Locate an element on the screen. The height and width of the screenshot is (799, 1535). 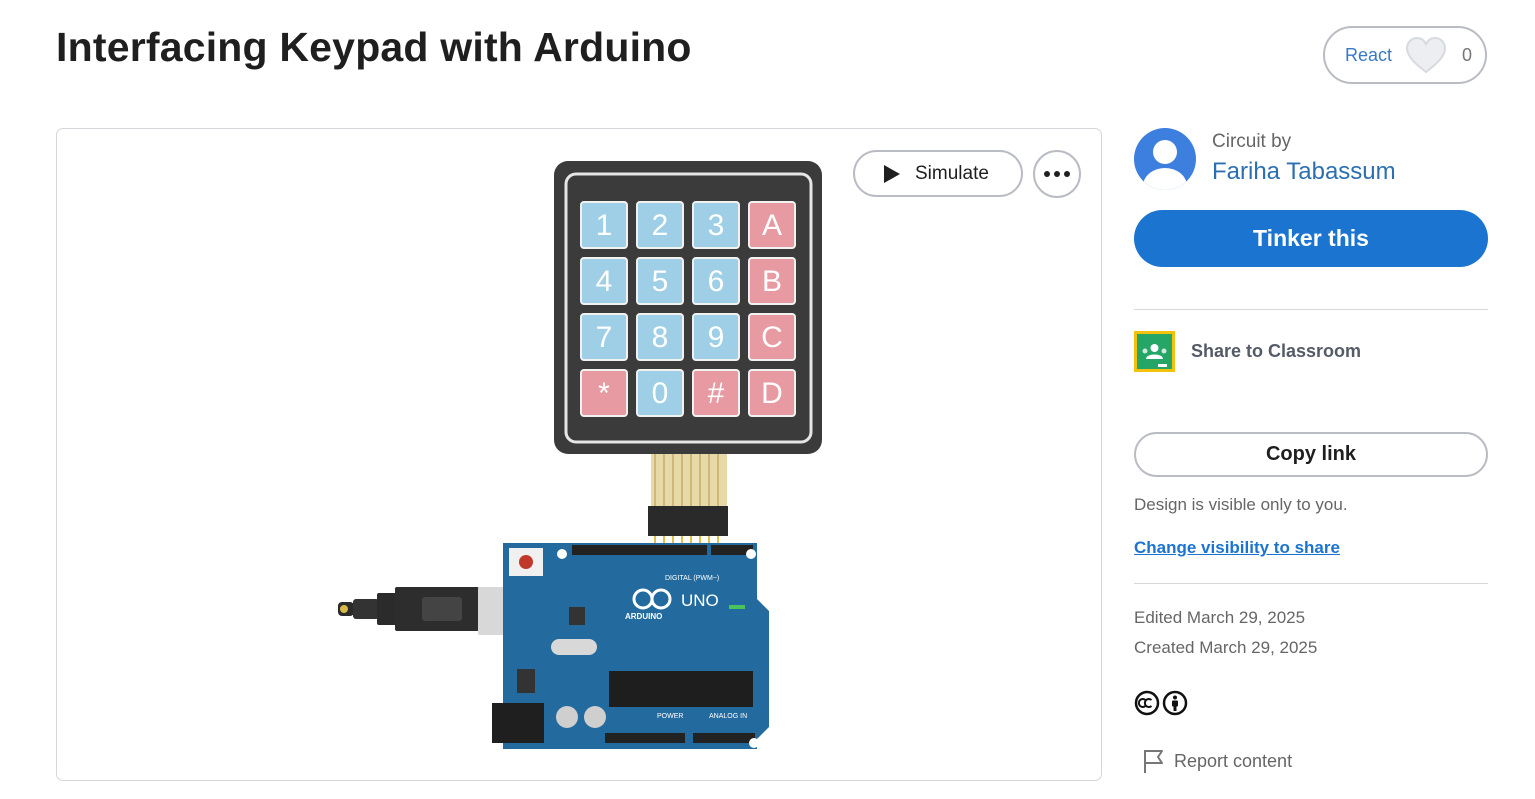
keypad-key: 2 is located at coordinates (660, 225).